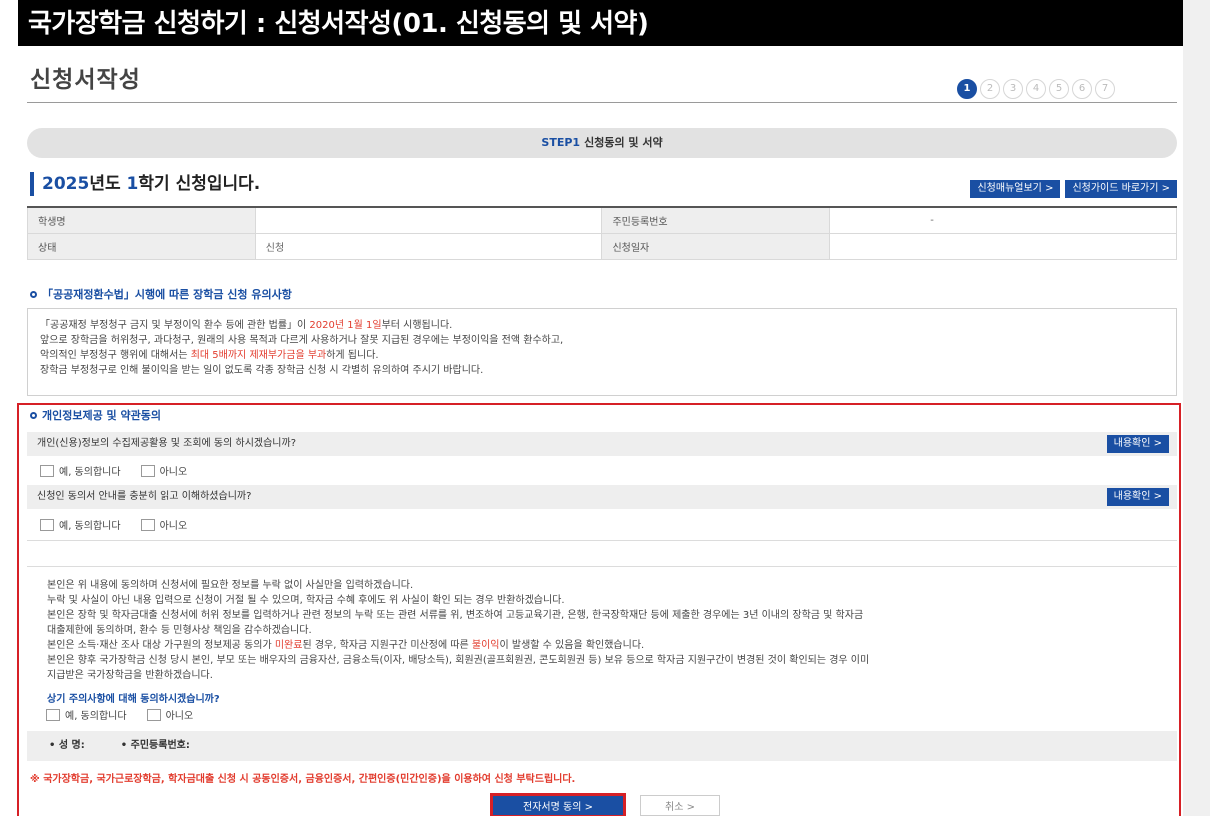 The width and height of the screenshot is (1210, 816). Describe the element at coordinates (153, 714) in the screenshot. I see `pledge-disagree-checkbox` at that location.